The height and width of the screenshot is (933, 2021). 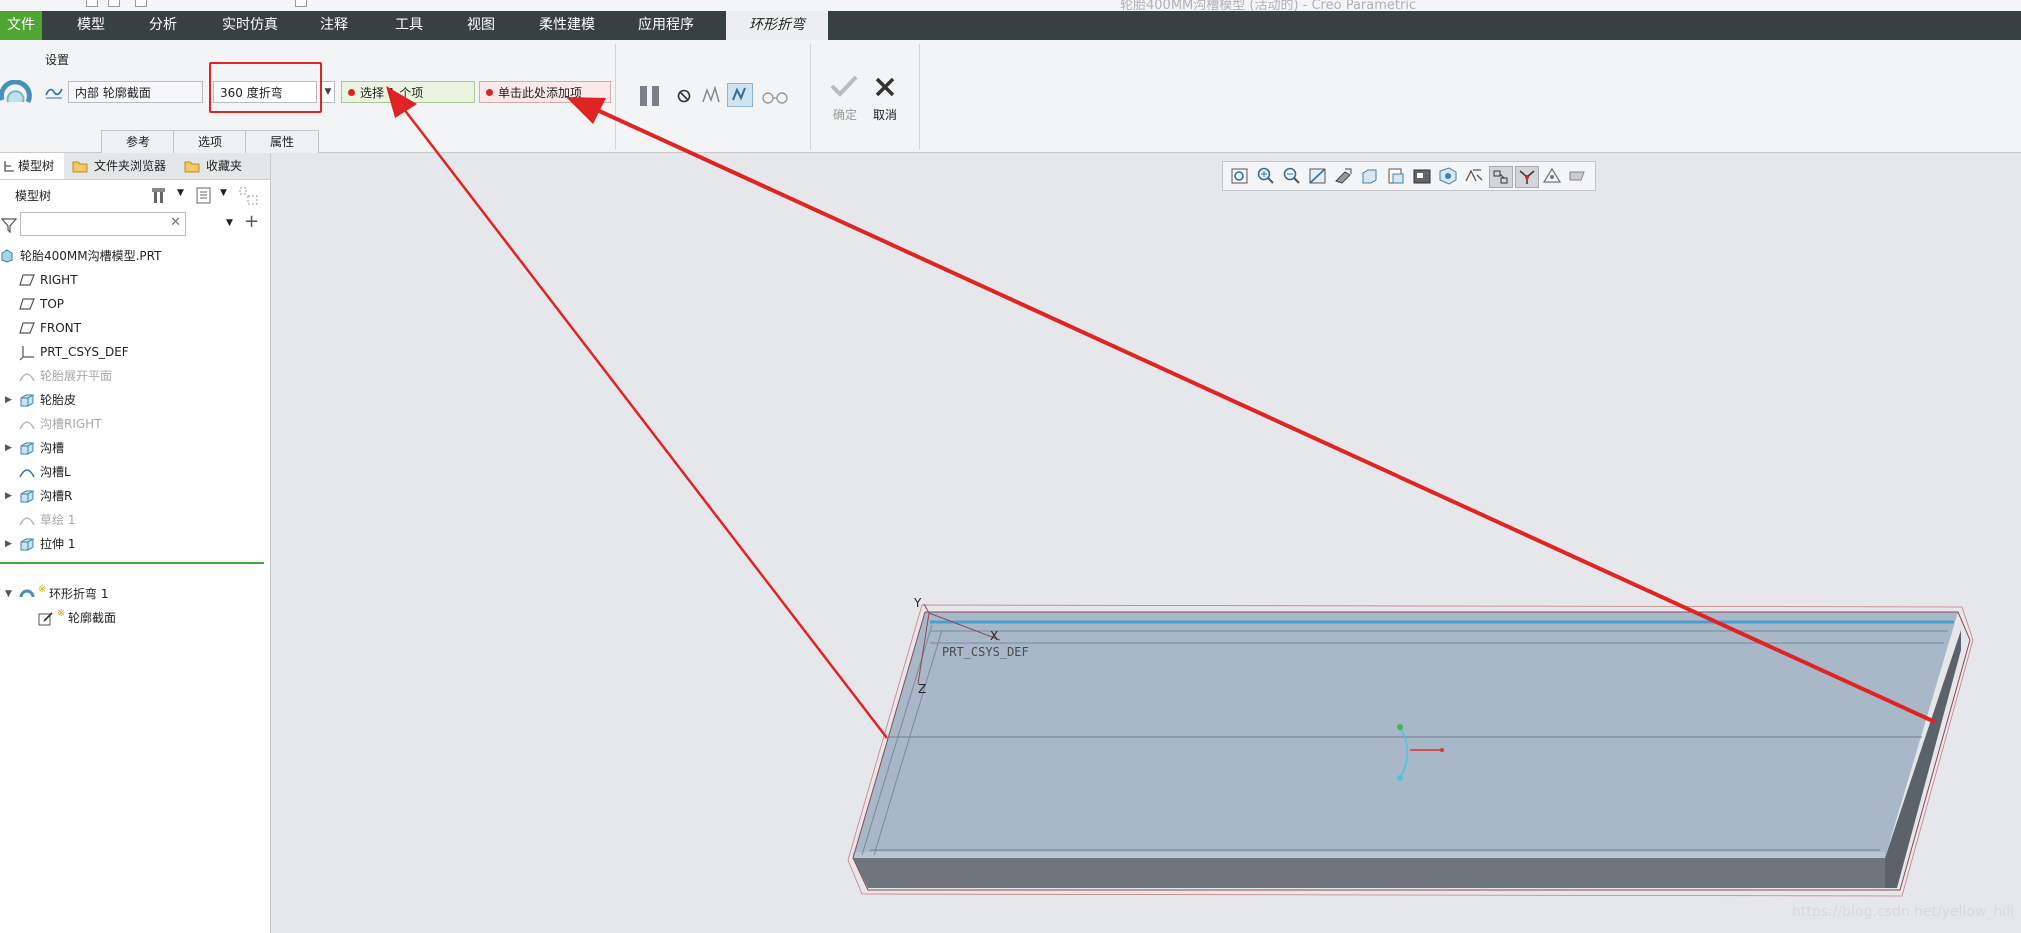 What do you see at coordinates (1318, 176) in the screenshot?
I see `repaint-icon` at bounding box center [1318, 176].